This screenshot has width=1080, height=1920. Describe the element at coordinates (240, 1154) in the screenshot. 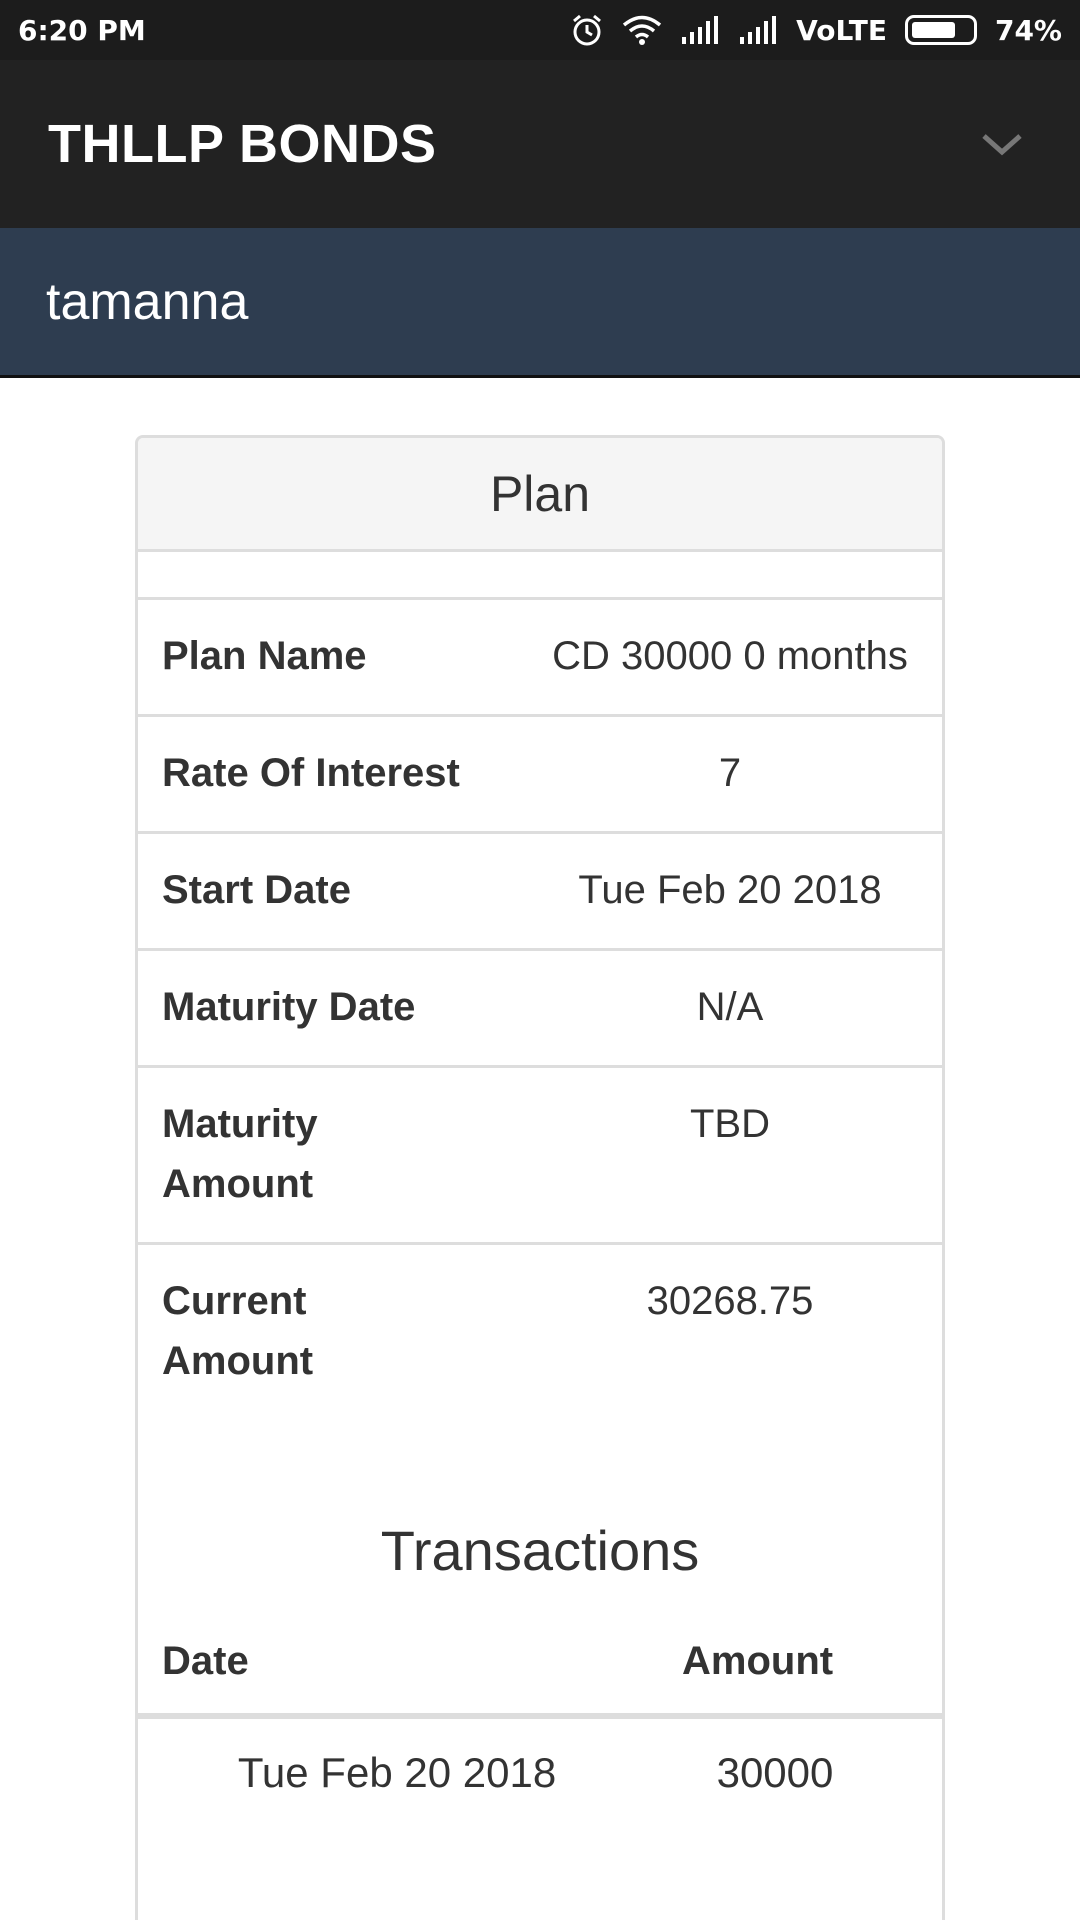

I see `row-label: Maturity Amount` at that location.